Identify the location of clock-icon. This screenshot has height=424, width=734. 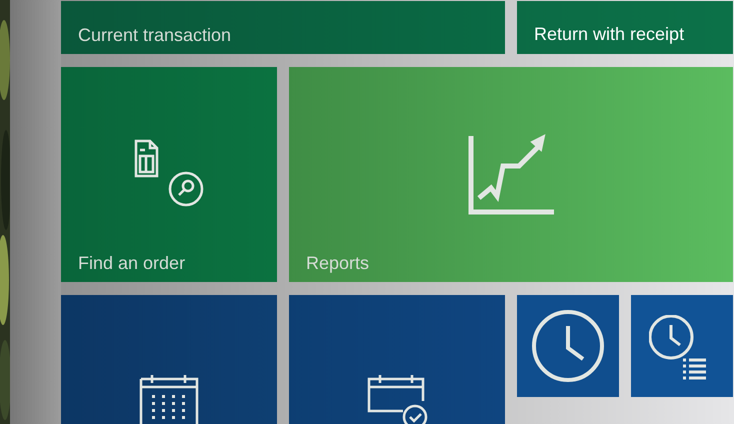
(568, 346).